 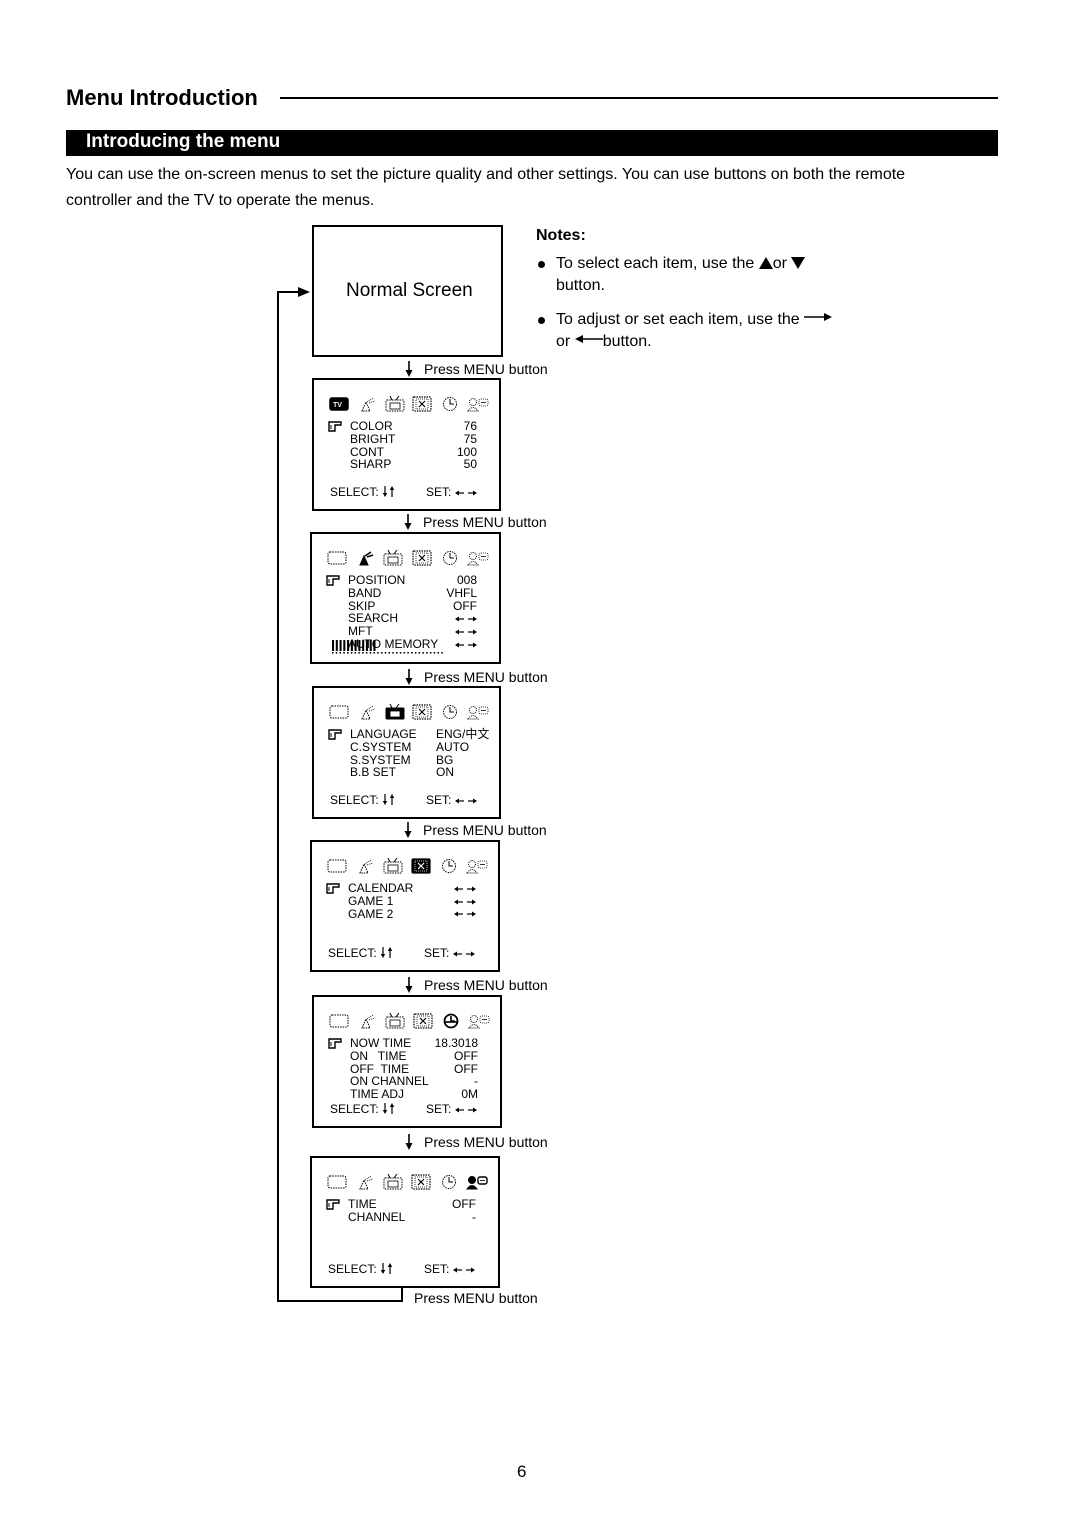 What do you see at coordinates (401, 1204) in the screenshot?
I see `menu-row: TIME OFF` at bounding box center [401, 1204].